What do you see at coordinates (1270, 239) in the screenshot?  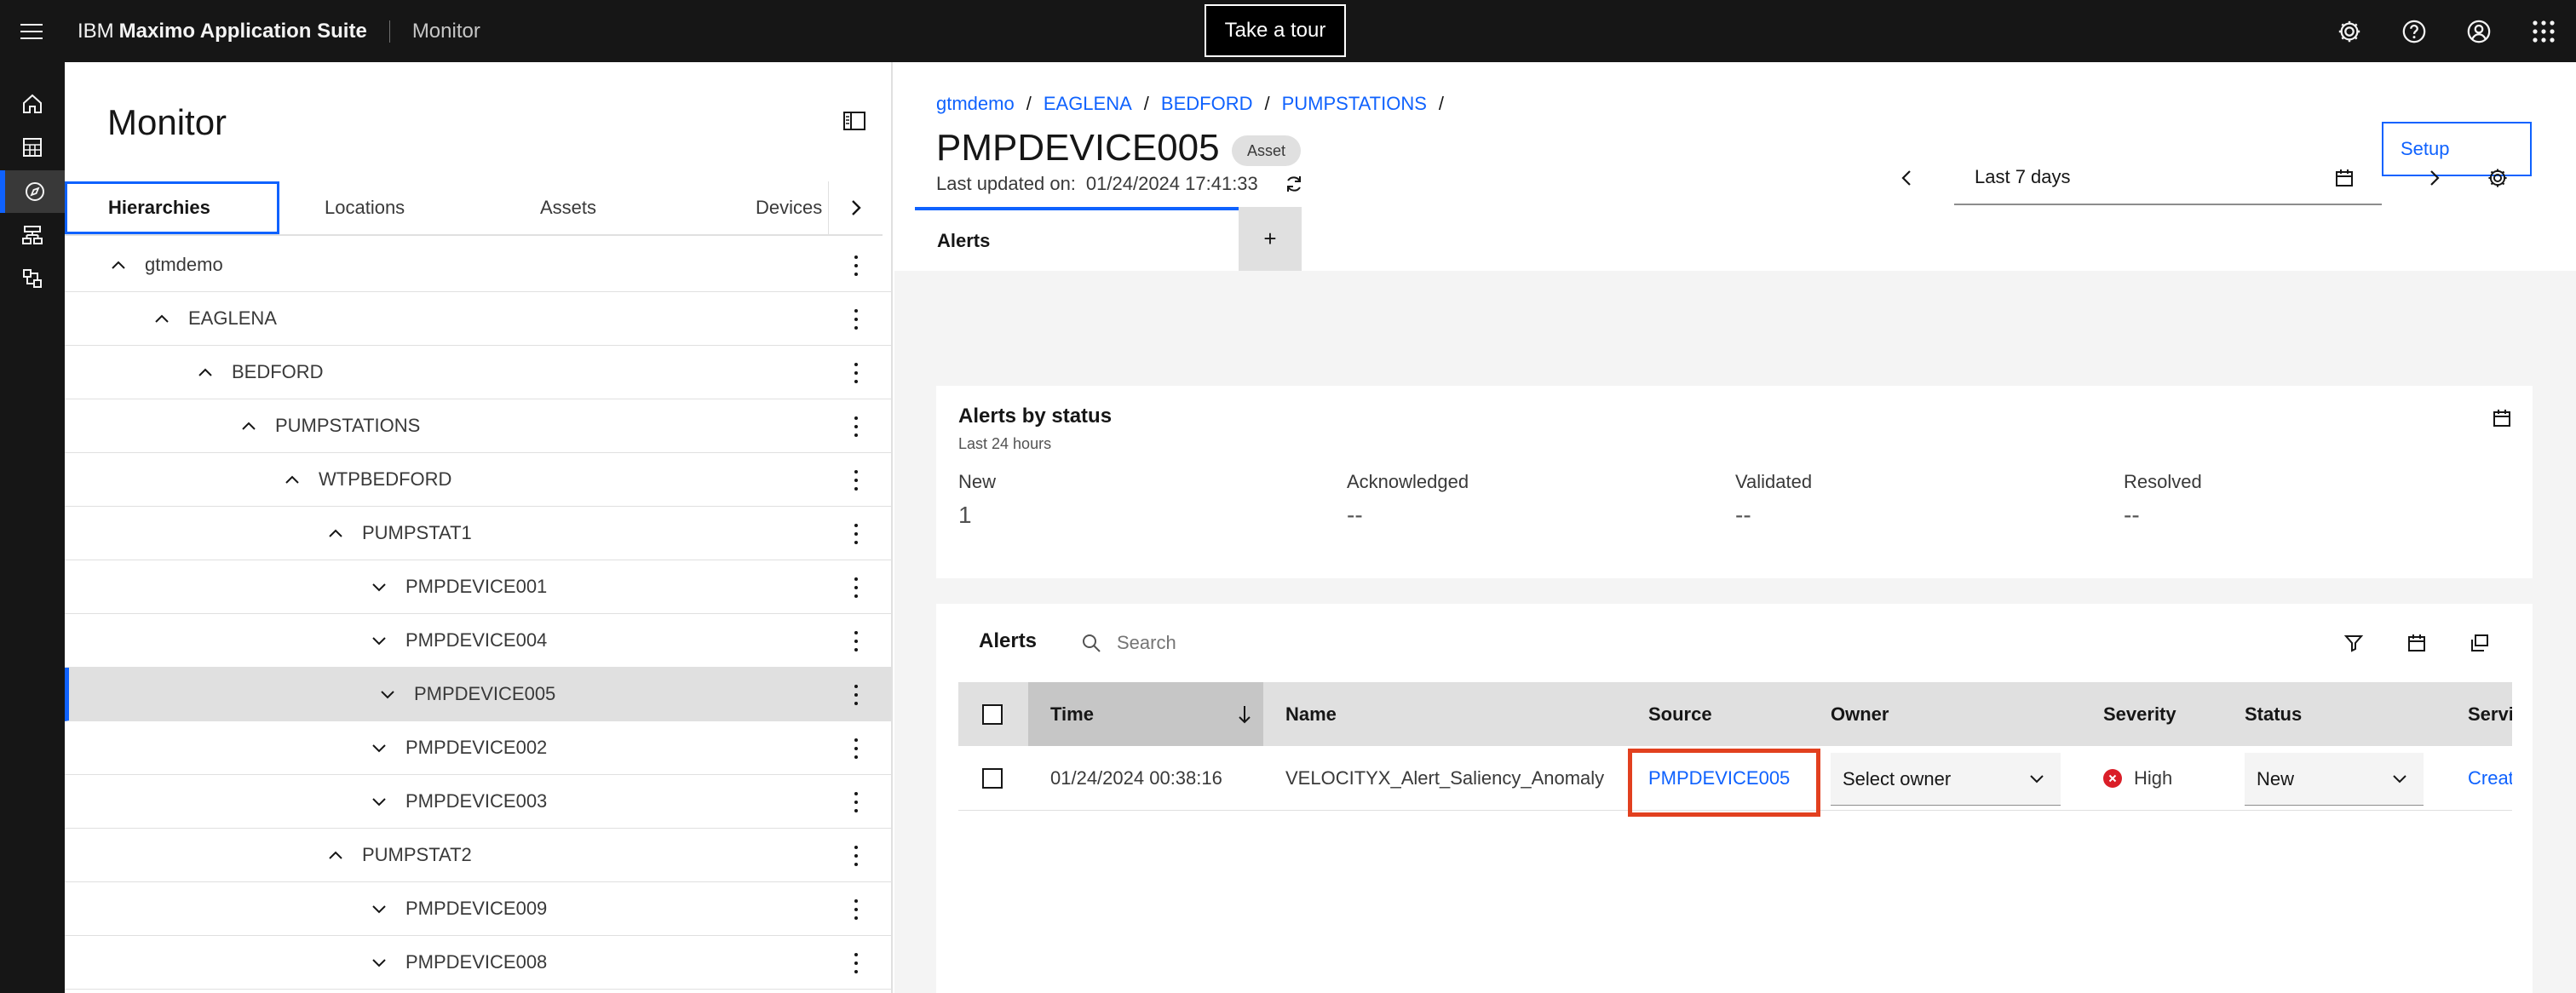 I see `add-tab-button: +` at bounding box center [1270, 239].